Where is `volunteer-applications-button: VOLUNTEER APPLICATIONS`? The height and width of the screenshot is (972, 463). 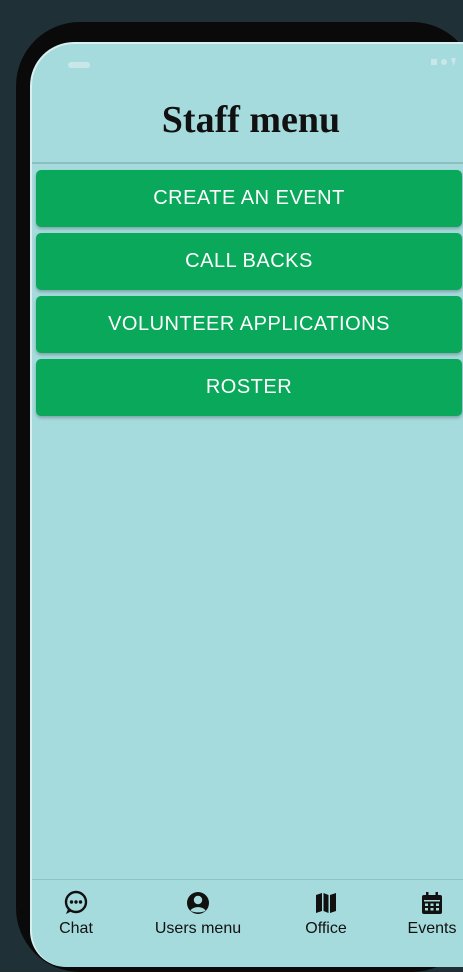
volunteer-applications-button: VOLUNTEER APPLICATIONS is located at coordinates (249, 324).